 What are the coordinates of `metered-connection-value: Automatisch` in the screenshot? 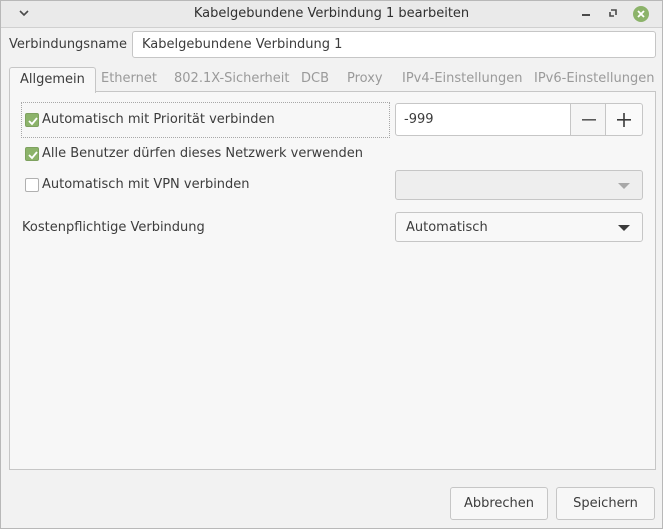 It's located at (447, 227).